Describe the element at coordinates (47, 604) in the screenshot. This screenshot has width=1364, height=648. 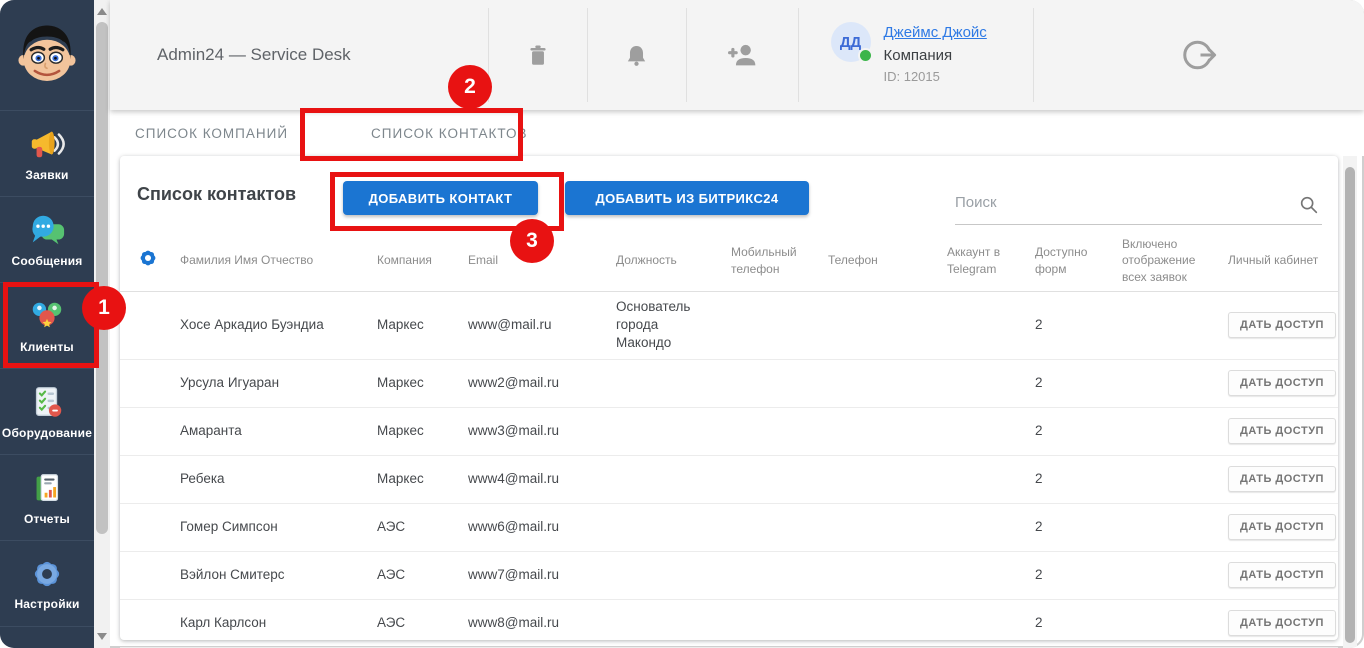
I see `sidebar-item-label: Настройки` at that location.